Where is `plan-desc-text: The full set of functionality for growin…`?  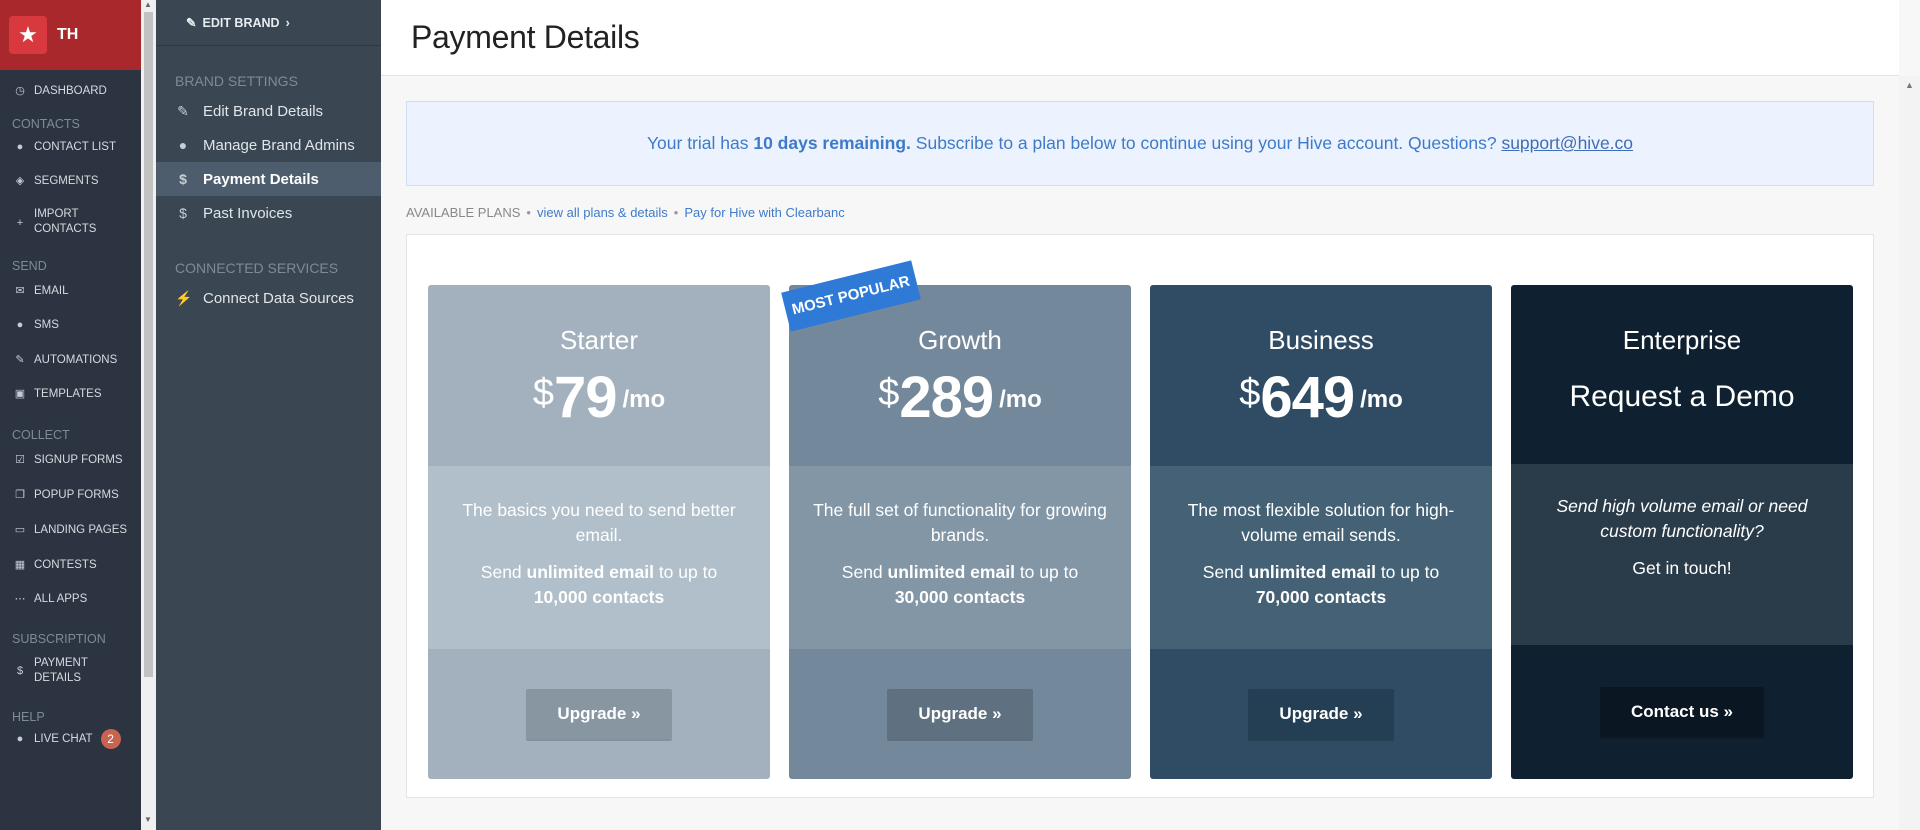 plan-desc-text: The full set of functionality for growin… is located at coordinates (960, 522).